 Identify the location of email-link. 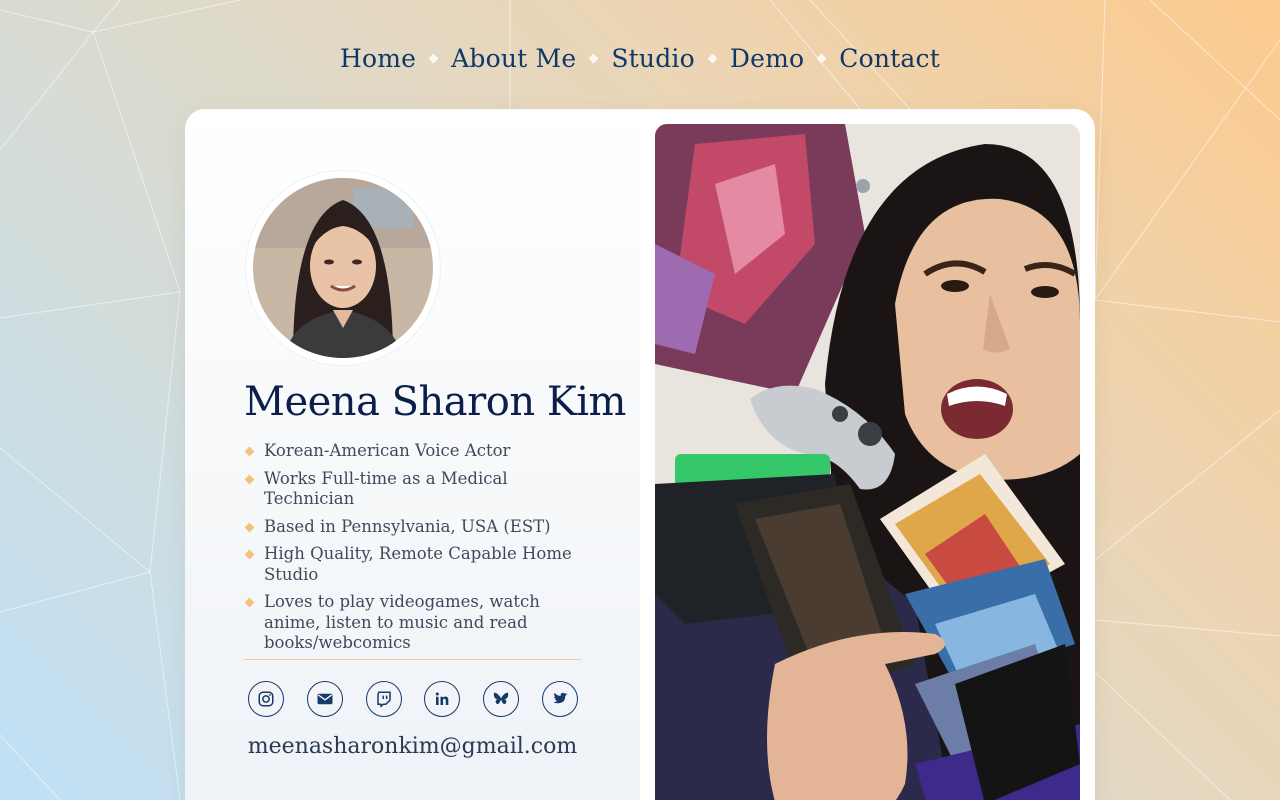
(324, 699).